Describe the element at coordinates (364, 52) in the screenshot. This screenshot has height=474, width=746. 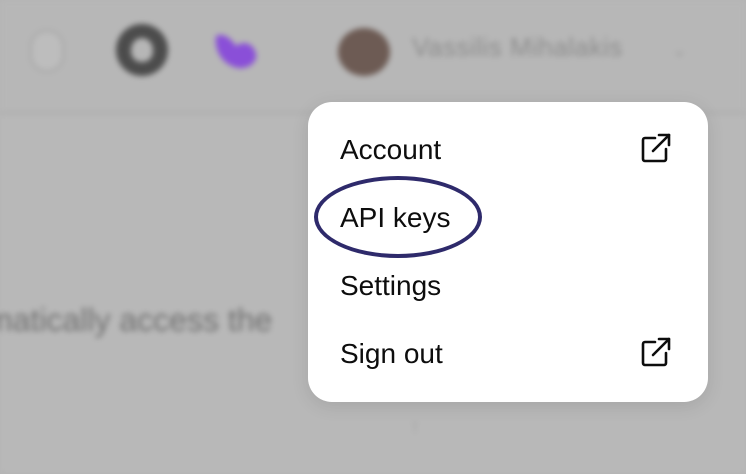
I see `user-avatar` at that location.